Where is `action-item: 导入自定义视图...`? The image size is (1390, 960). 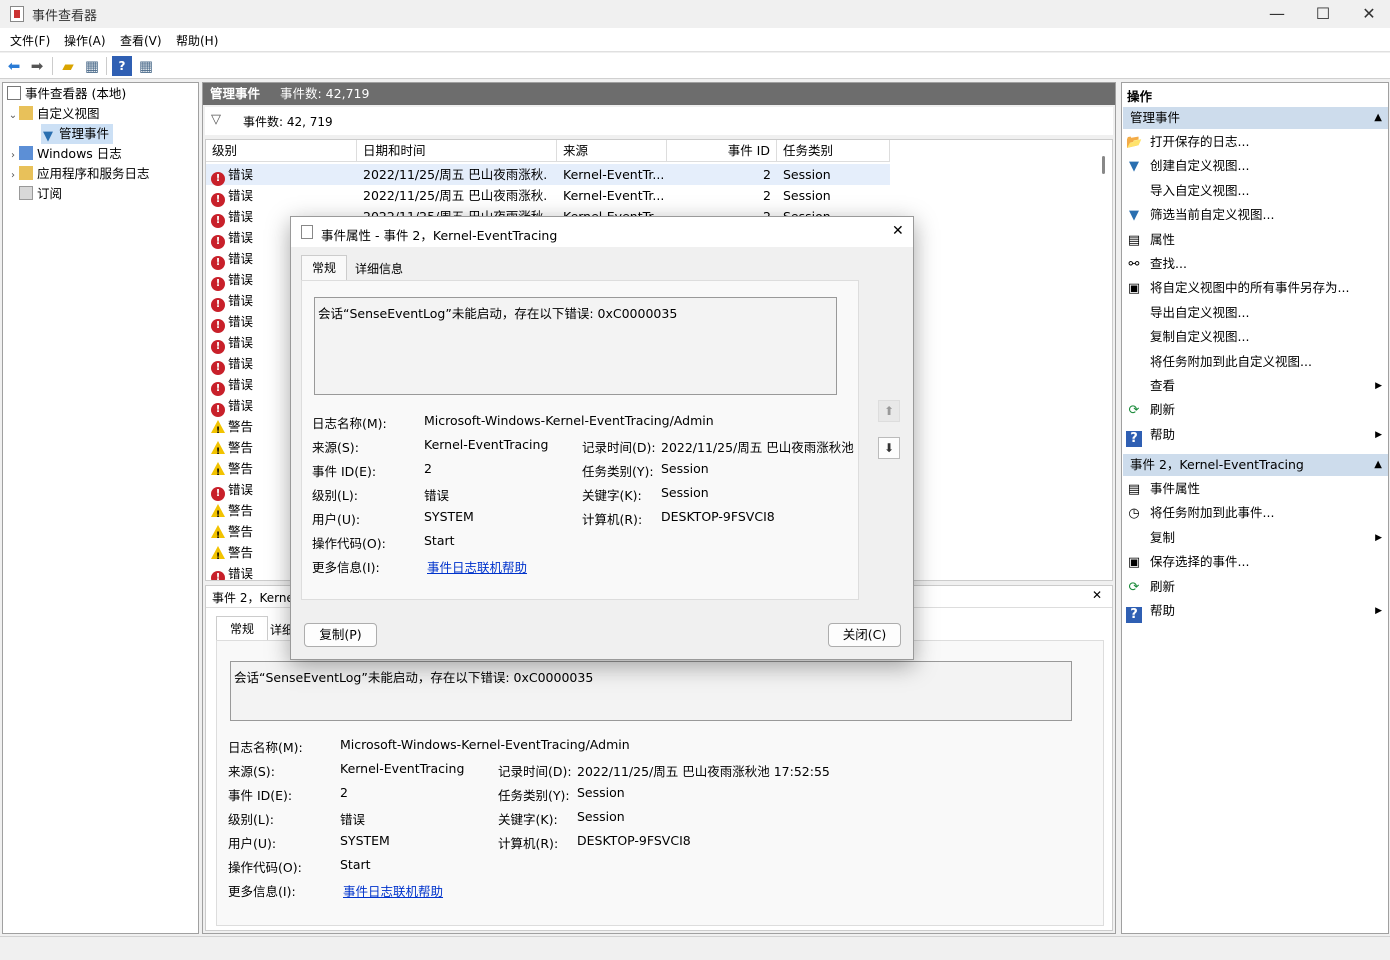
action-item: 导入自定义视图... is located at coordinates (1256, 191).